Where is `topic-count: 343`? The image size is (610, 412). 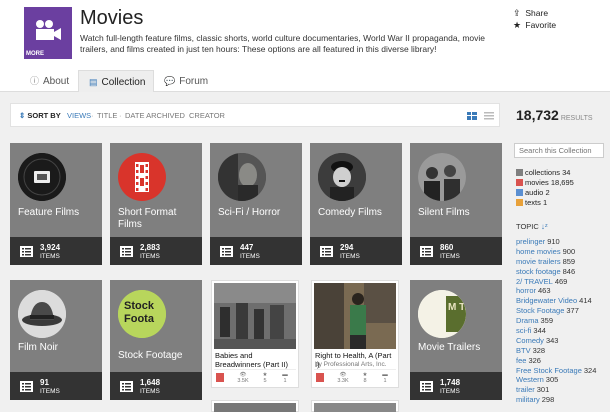 topic-count: 343 is located at coordinates (552, 340).